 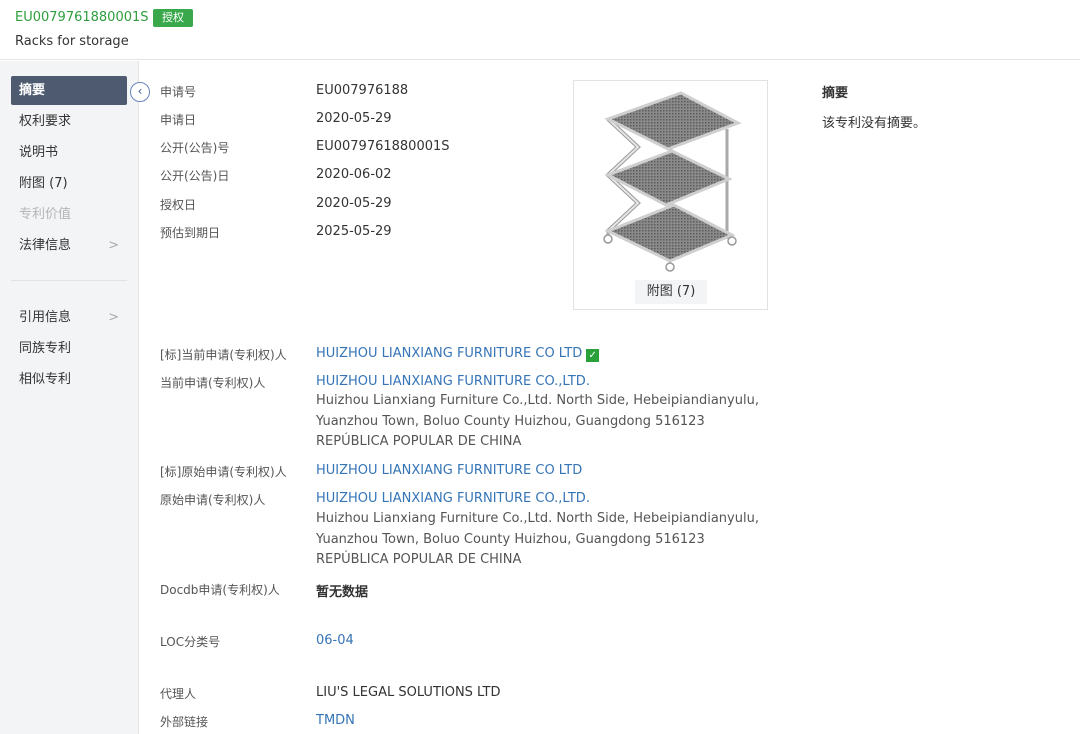 What do you see at coordinates (223, 472) in the screenshot?
I see `std-original-applicant-label: [标]原始申请(专利权)人` at bounding box center [223, 472].